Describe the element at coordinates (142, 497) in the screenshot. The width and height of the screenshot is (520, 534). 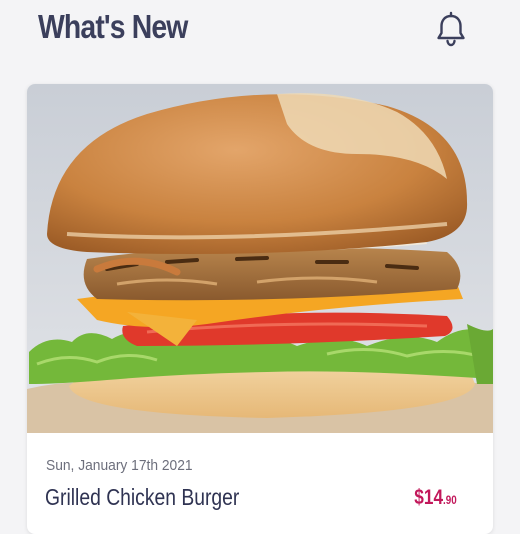
I see `item-name: Grilled Chicken Burger` at that location.